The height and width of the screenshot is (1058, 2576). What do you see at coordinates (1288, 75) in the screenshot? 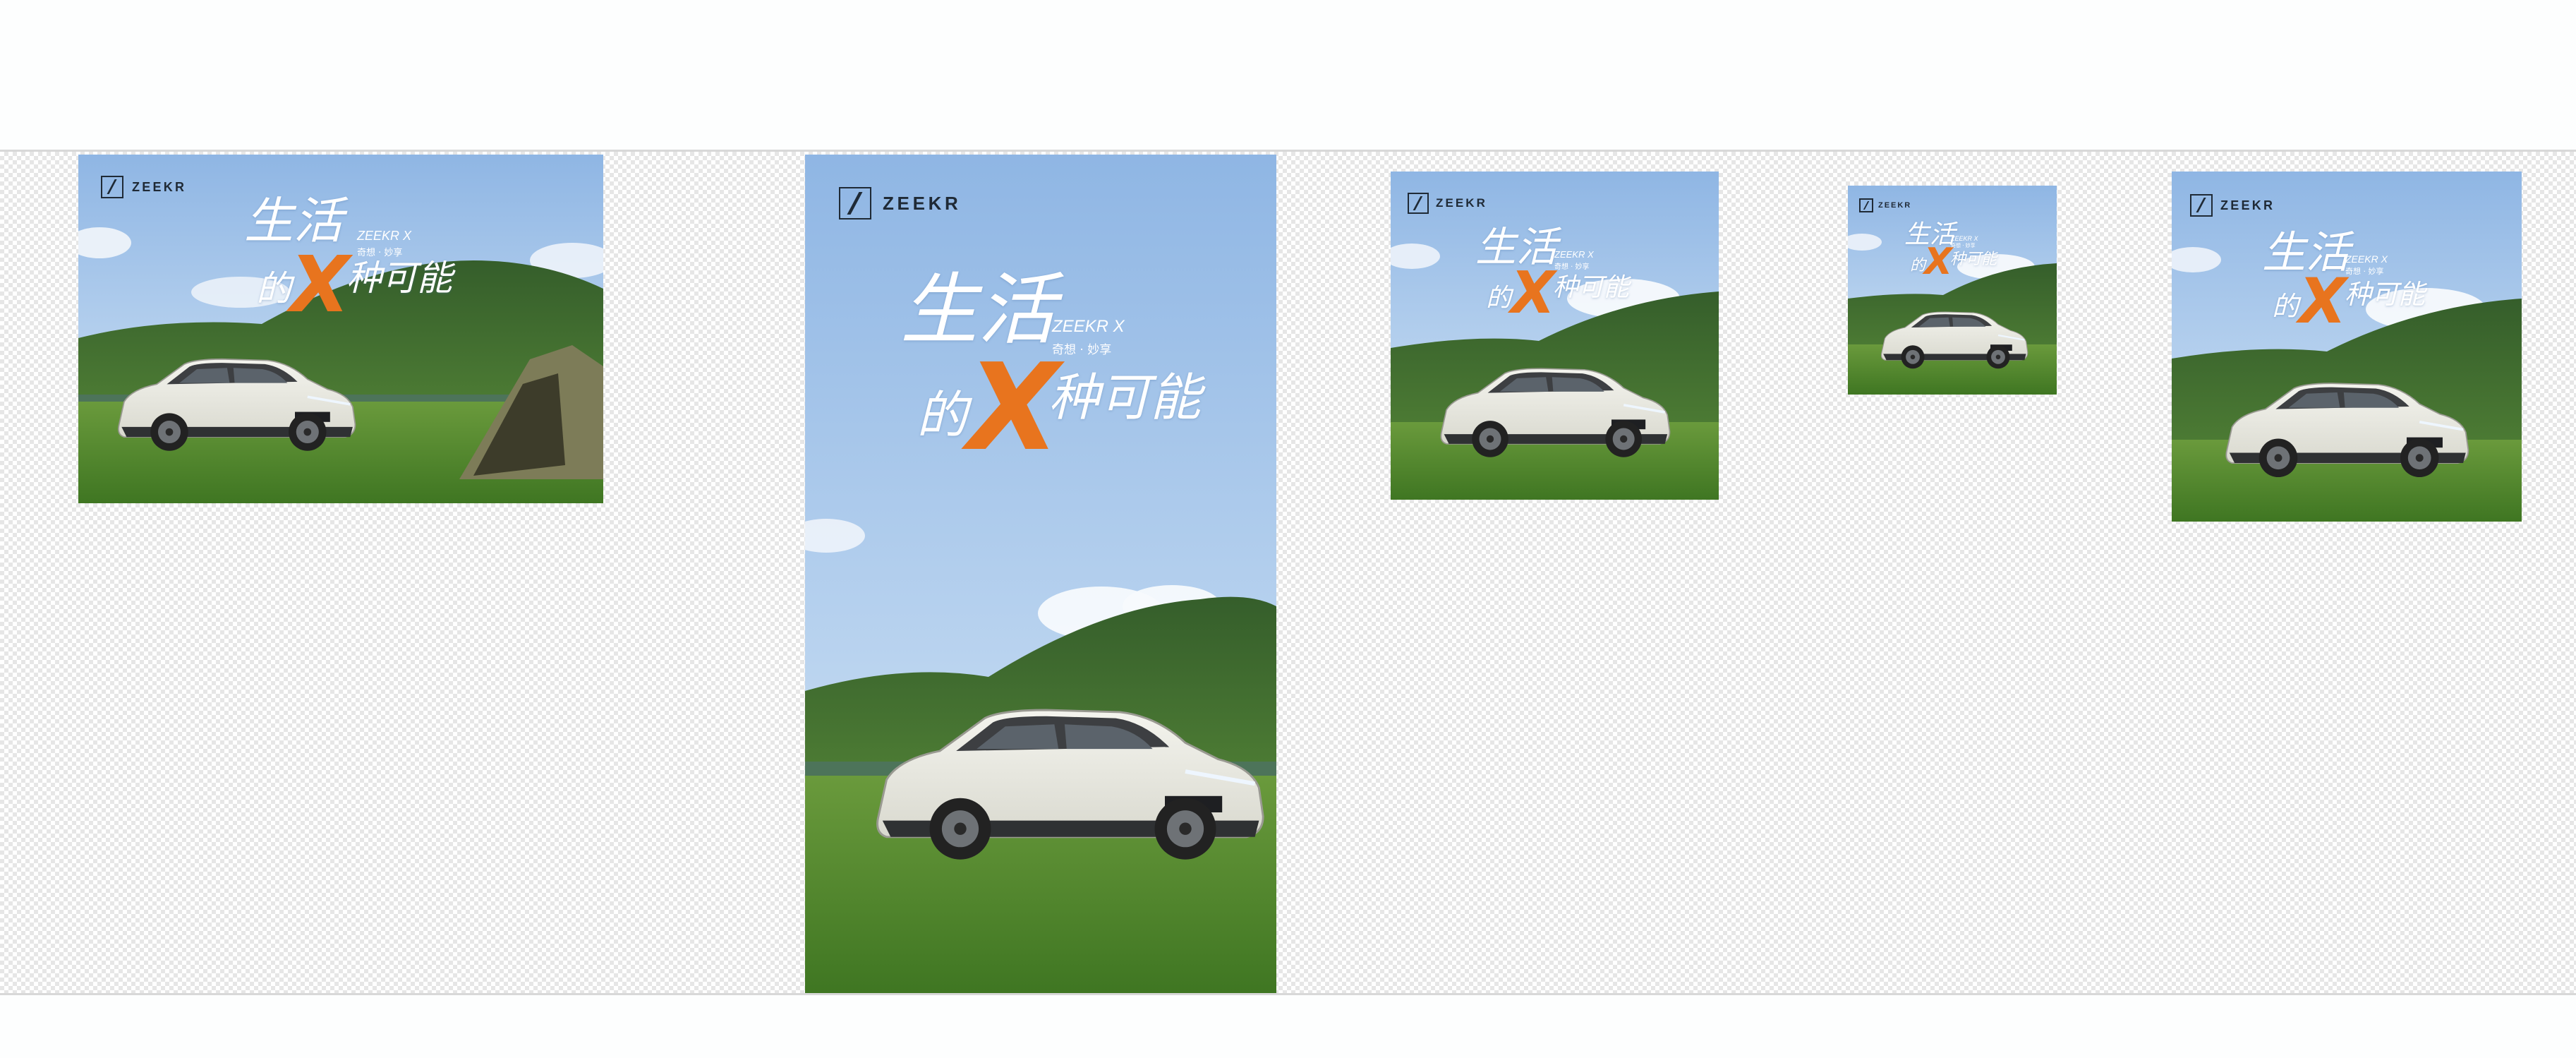
I see `top-toolbar-area` at bounding box center [1288, 75].